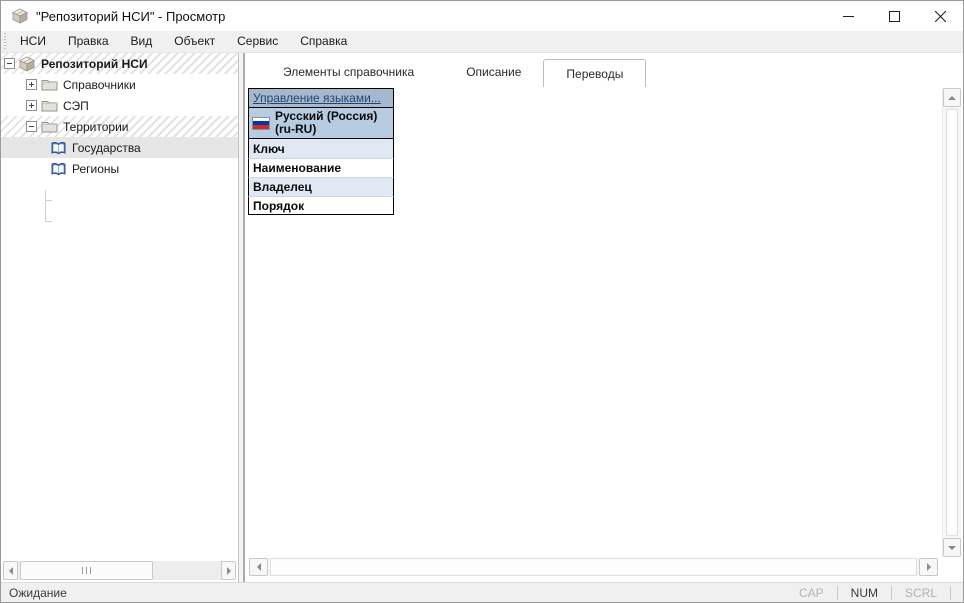  I want to click on repository-icon, so click(27, 64).